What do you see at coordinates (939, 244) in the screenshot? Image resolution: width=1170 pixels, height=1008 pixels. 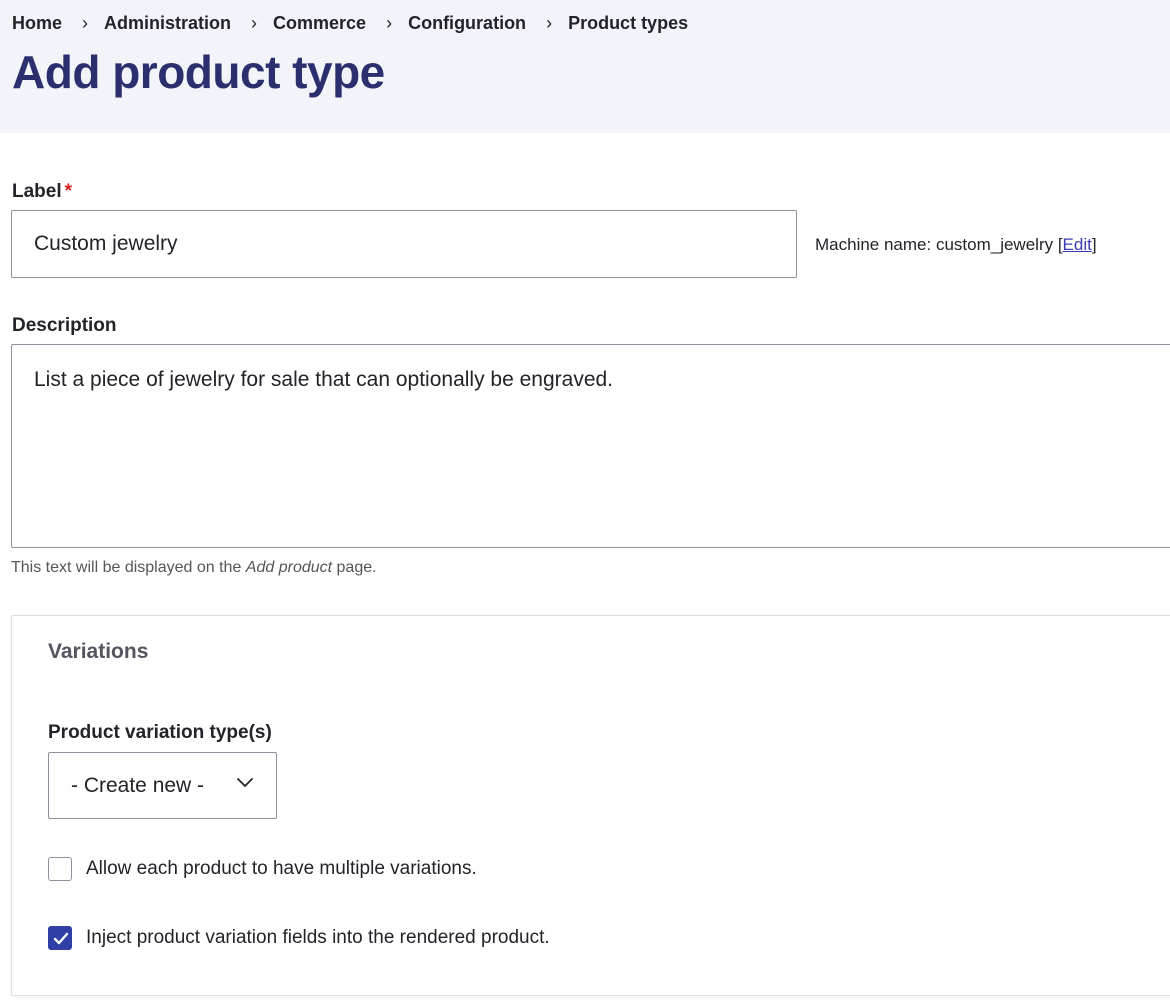 I see `machine-name-prefix: Machine name: custom_jewelry [` at bounding box center [939, 244].